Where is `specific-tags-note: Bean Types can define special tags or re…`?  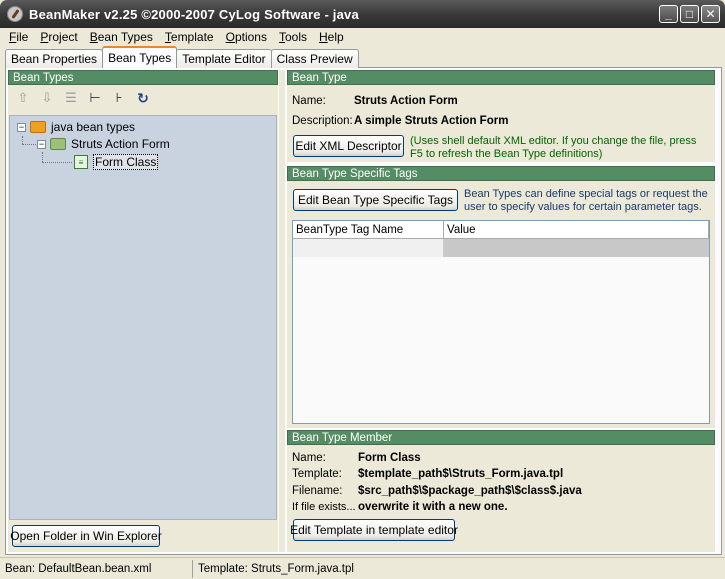 specific-tags-note: Bean Types can define special tags or re… is located at coordinates (586, 200).